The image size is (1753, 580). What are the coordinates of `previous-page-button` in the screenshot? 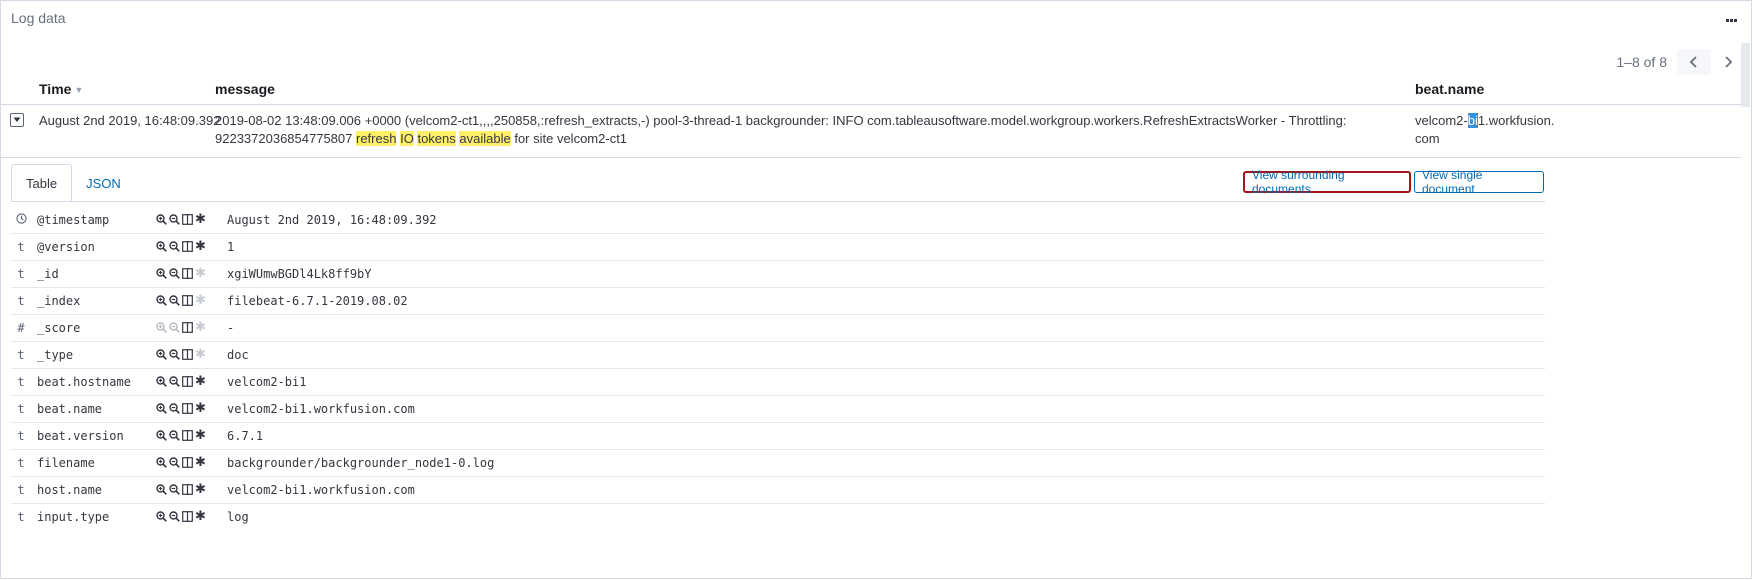 It's located at (1694, 62).